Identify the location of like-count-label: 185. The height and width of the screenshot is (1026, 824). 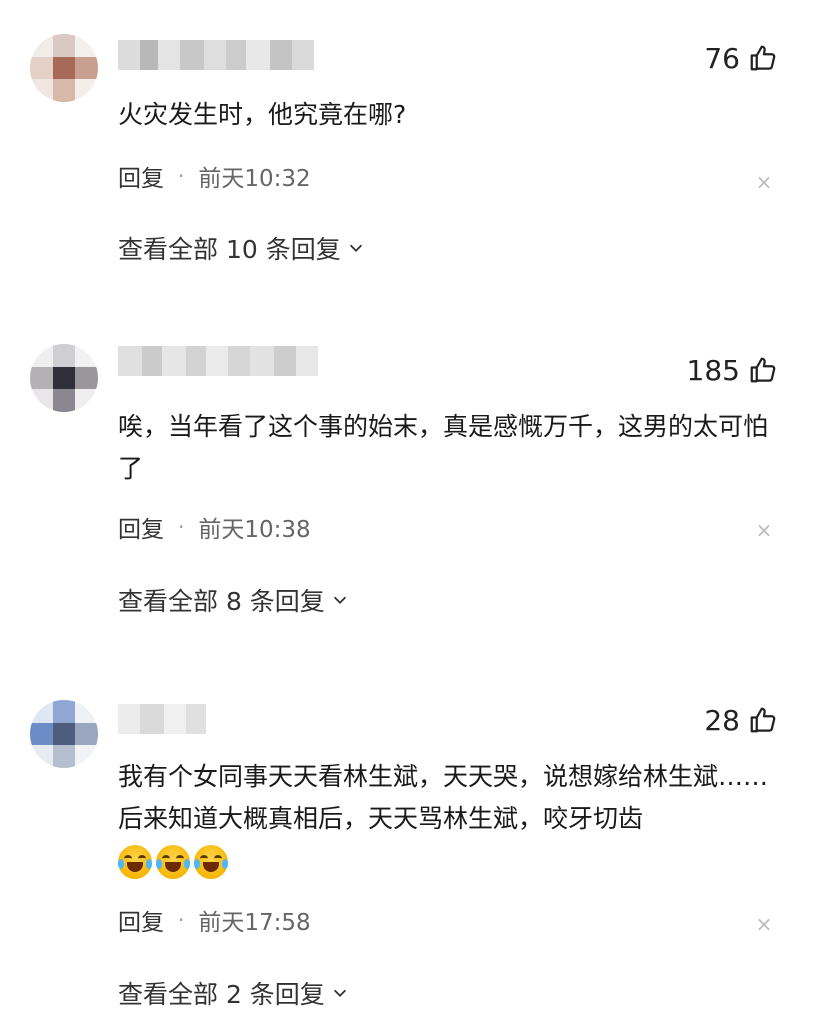
(713, 370).